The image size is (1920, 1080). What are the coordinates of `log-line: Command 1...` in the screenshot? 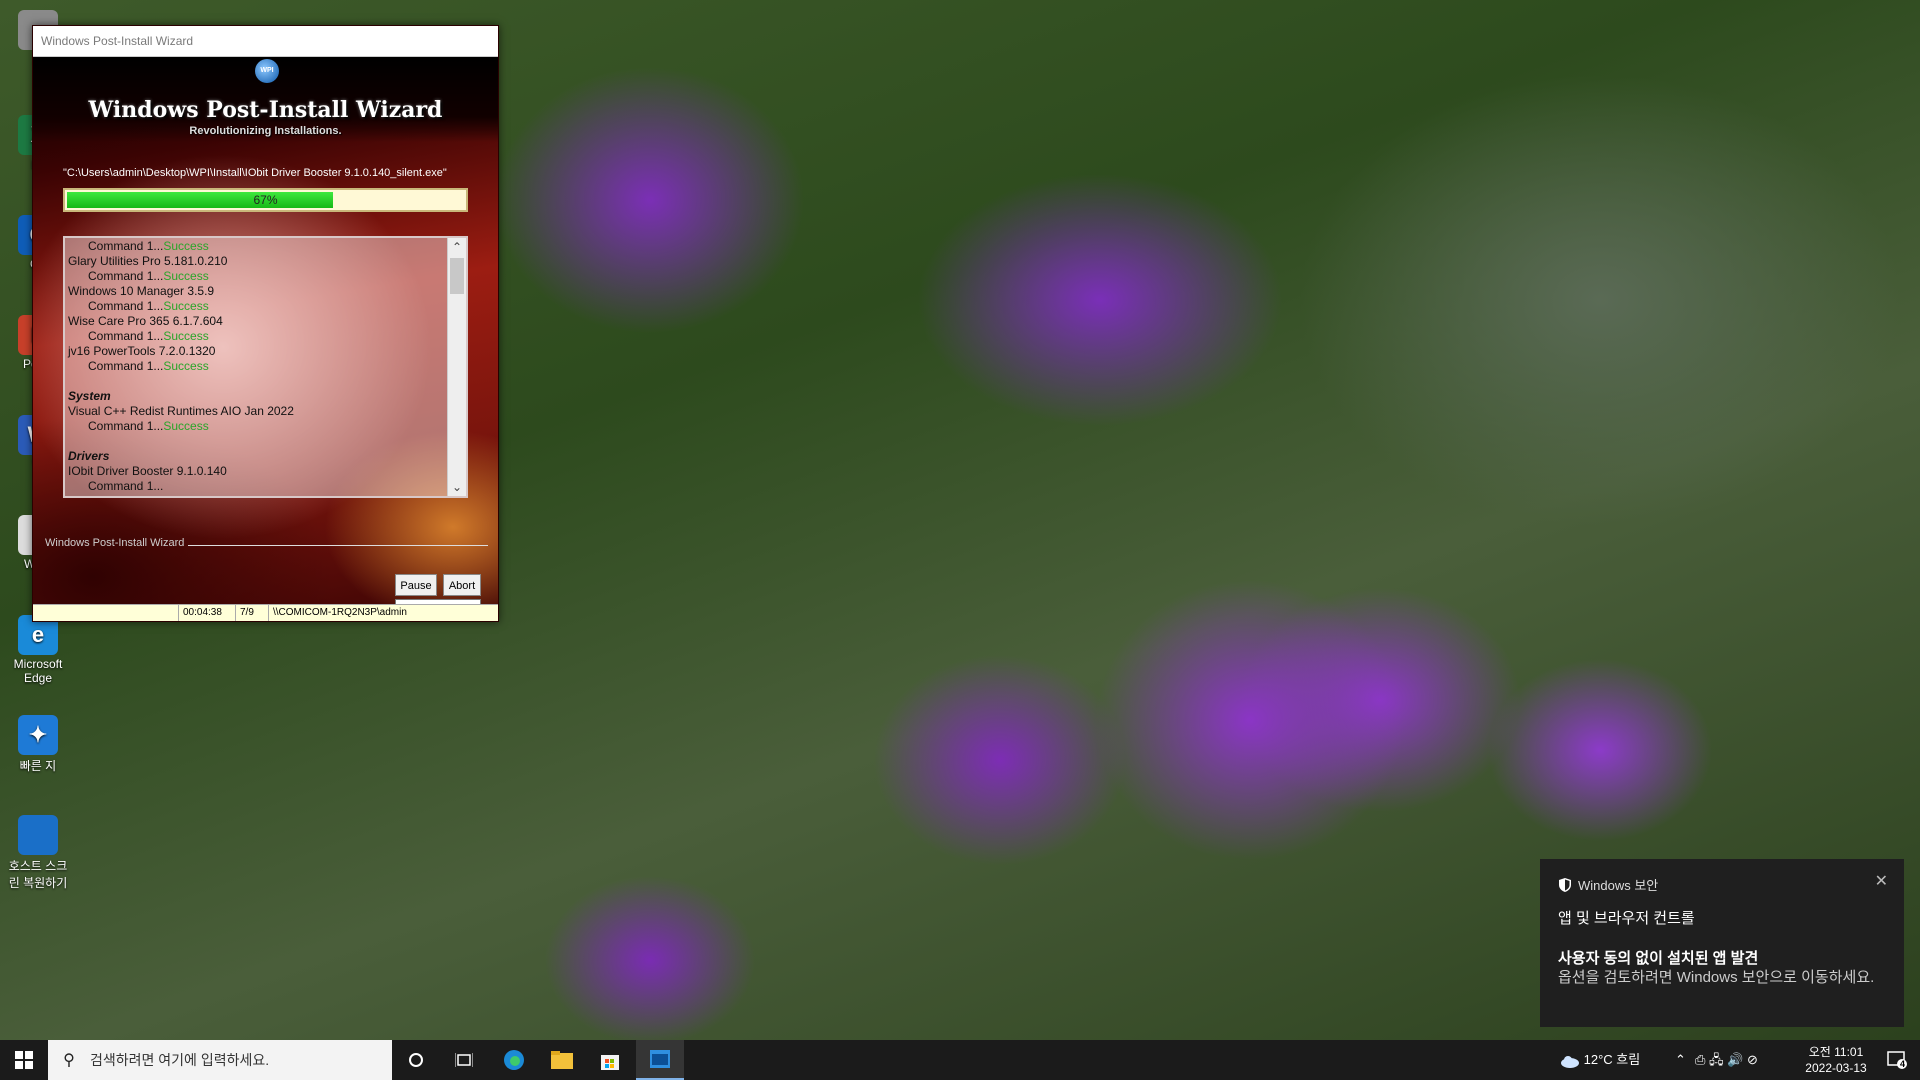 It's located at (257, 486).